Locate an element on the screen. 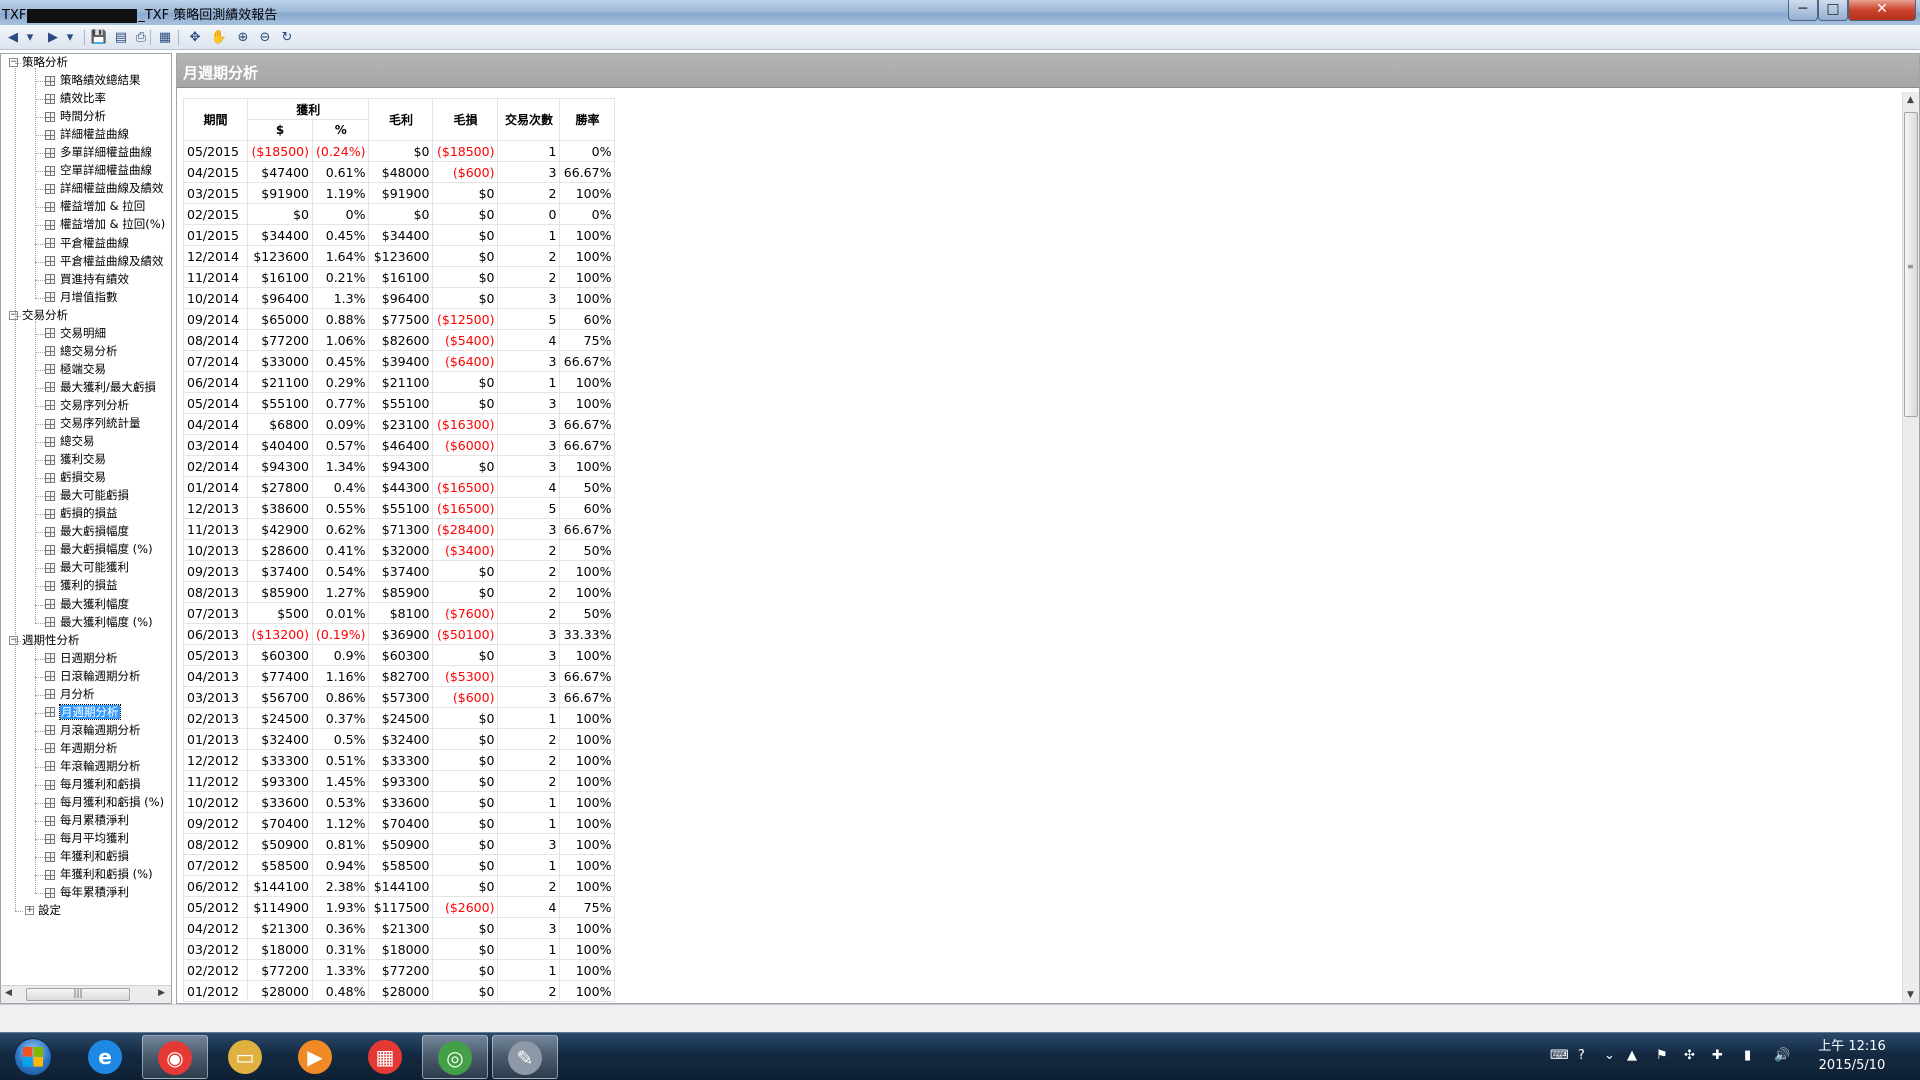  tree-item: 每月獲利和虧損 is located at coordinates (93, 784).